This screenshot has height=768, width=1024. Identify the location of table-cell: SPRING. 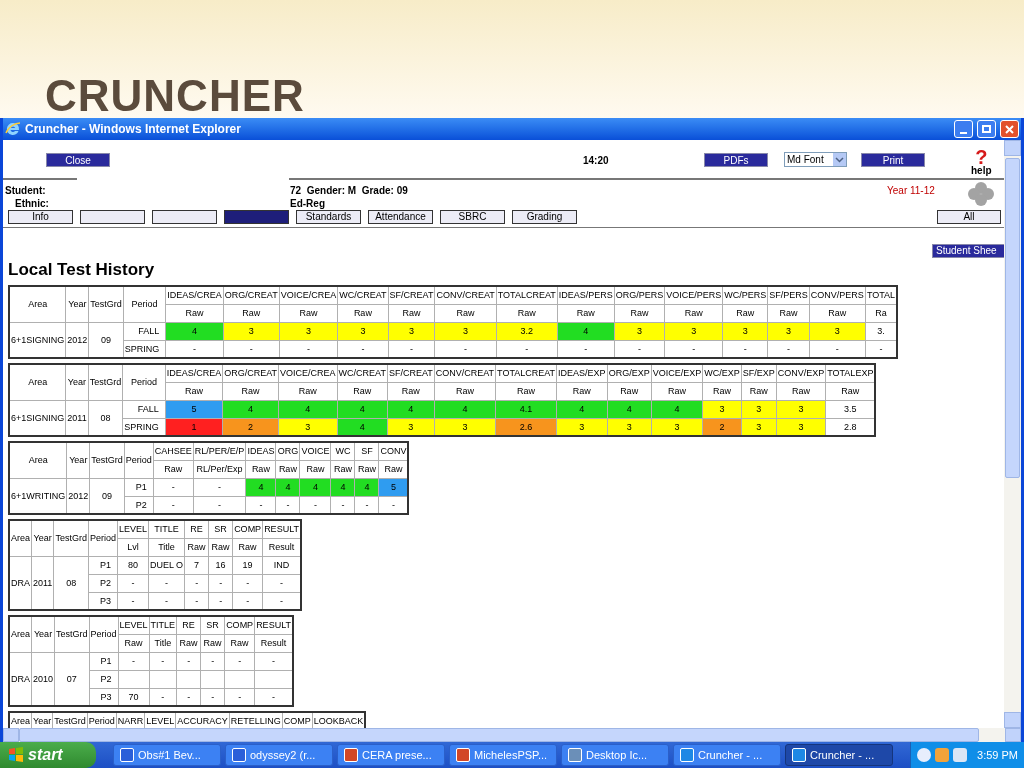
(144, 349).